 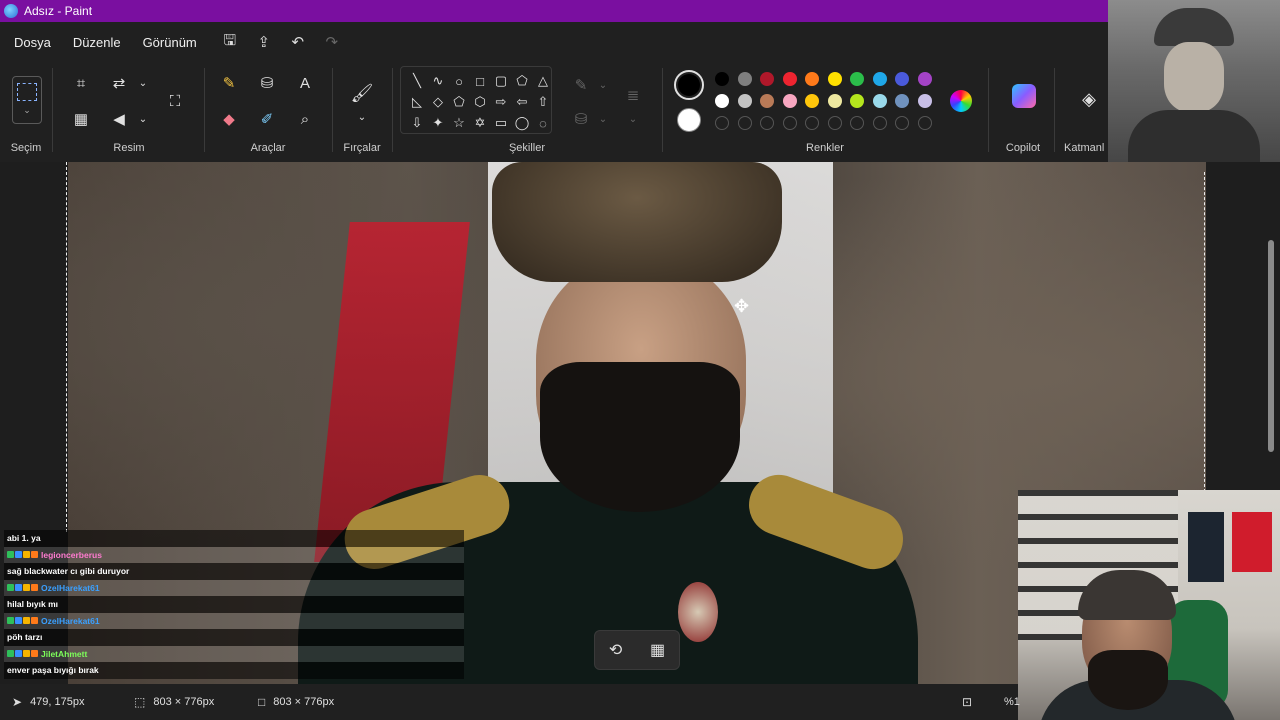 What do you see at coordinates (81, 83) in the screenshot?
I see `crop-icon: ⌗` at bounding box center [81, 83].